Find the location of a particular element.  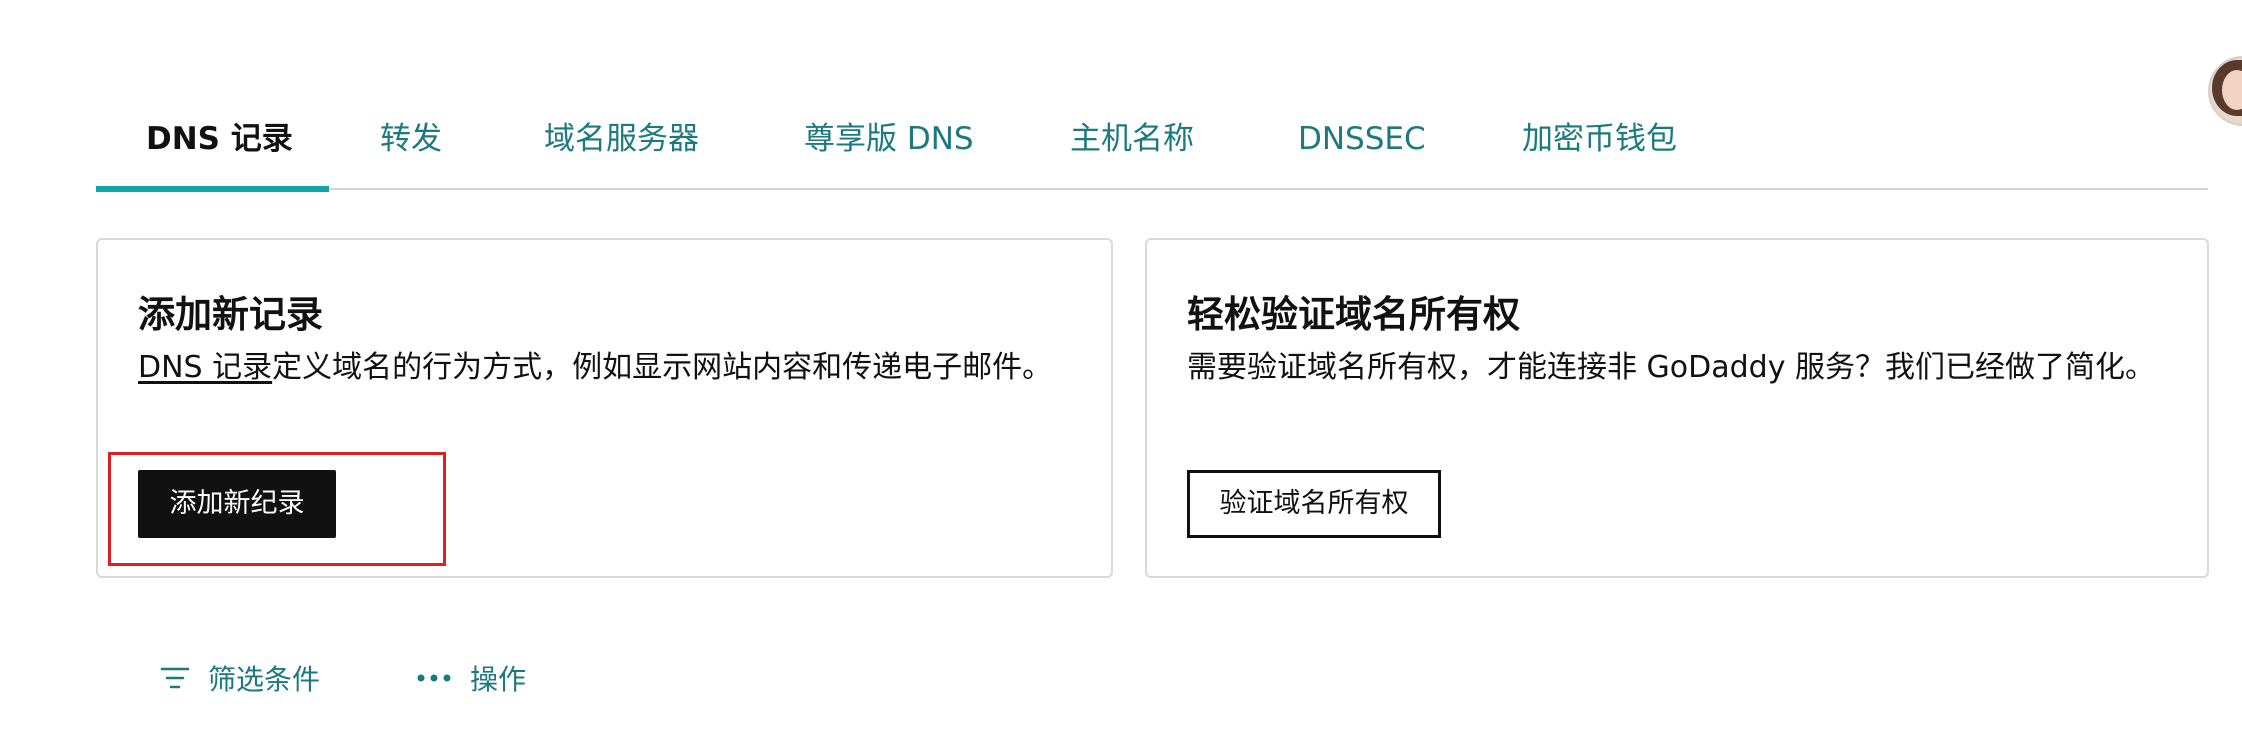

tab-hostnames: 主机名称 is located at coordinates (1132, 142).